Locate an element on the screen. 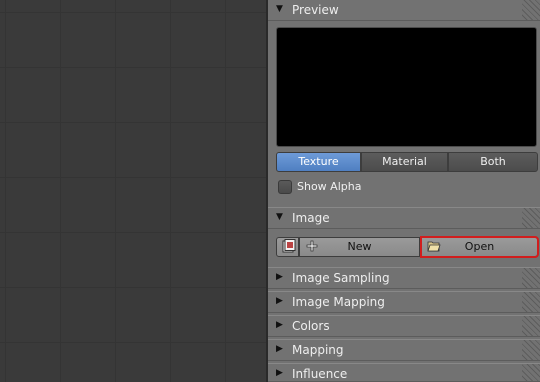 This screenshot has height=382, width=540. panel-header-image: ▼ Image is located at coordinates (404, 218).